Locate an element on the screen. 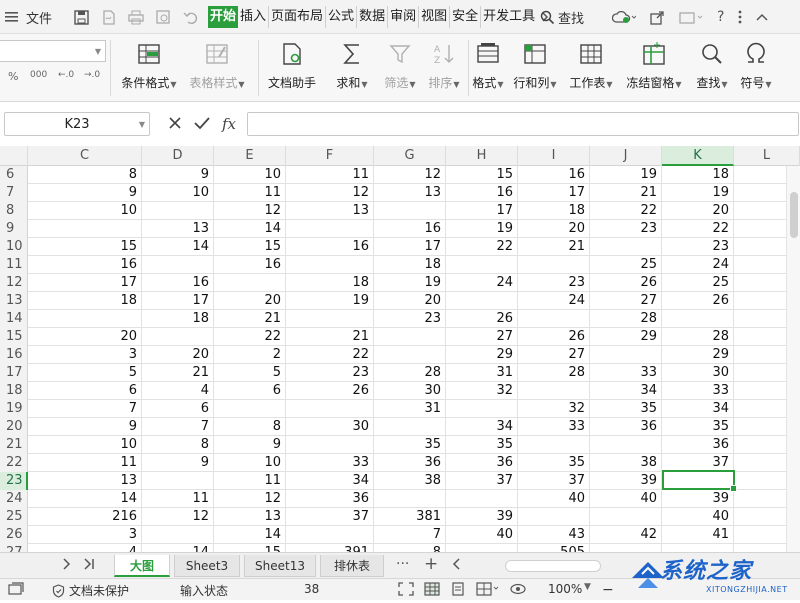  cell-d9: 13 is located at coordinates (178, 229).